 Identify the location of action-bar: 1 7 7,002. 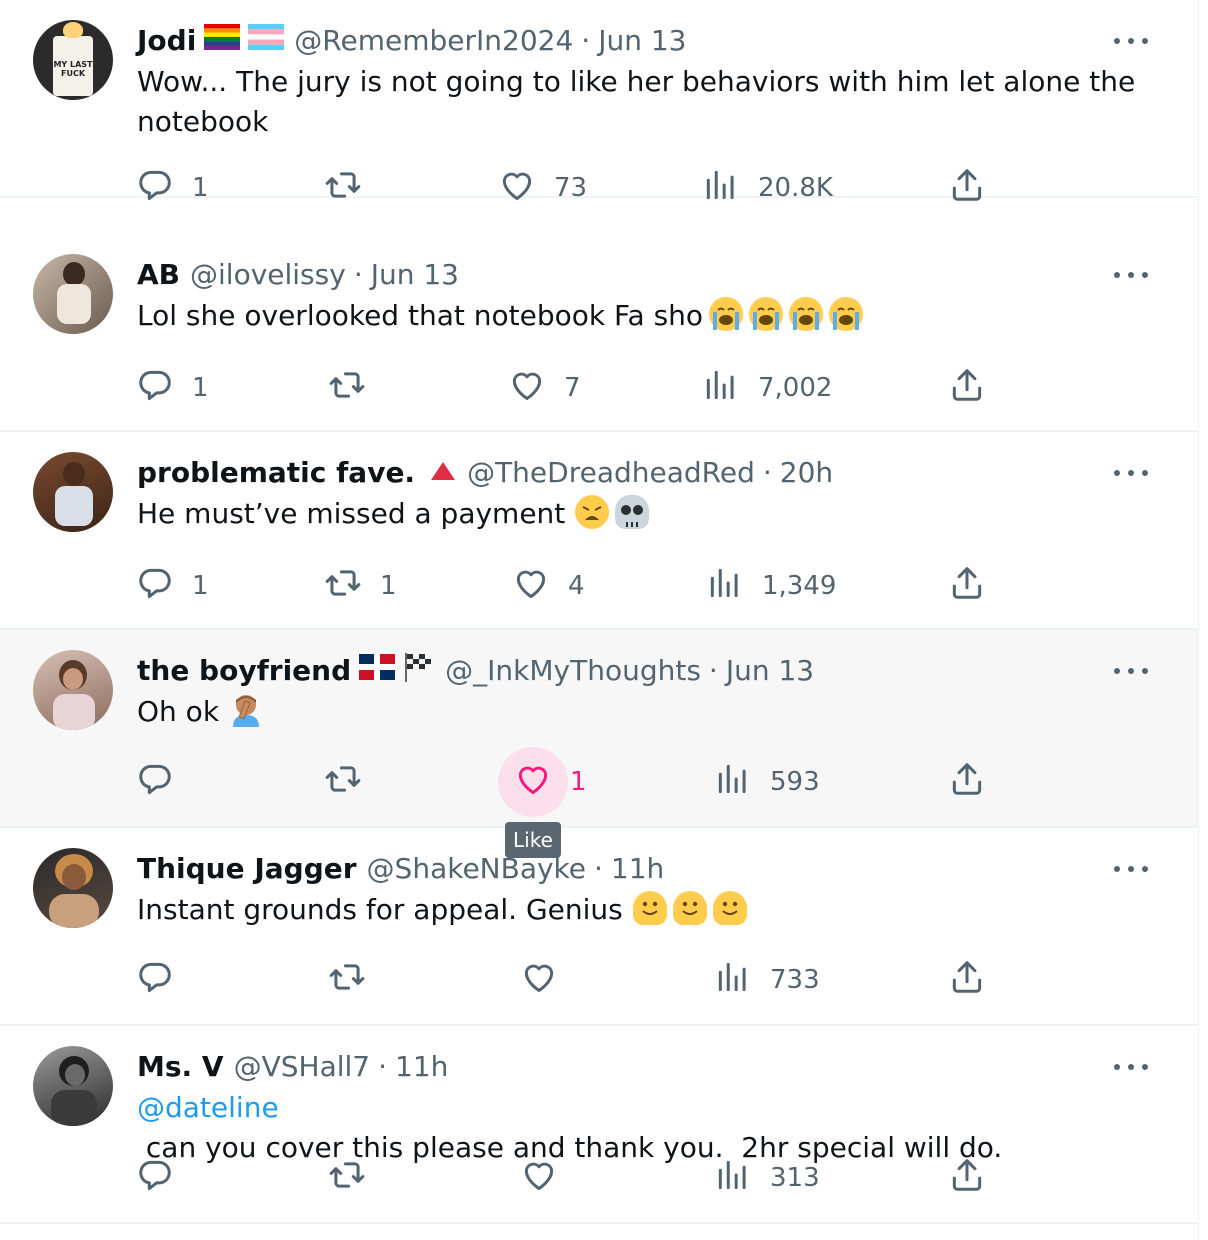
(599, 388).